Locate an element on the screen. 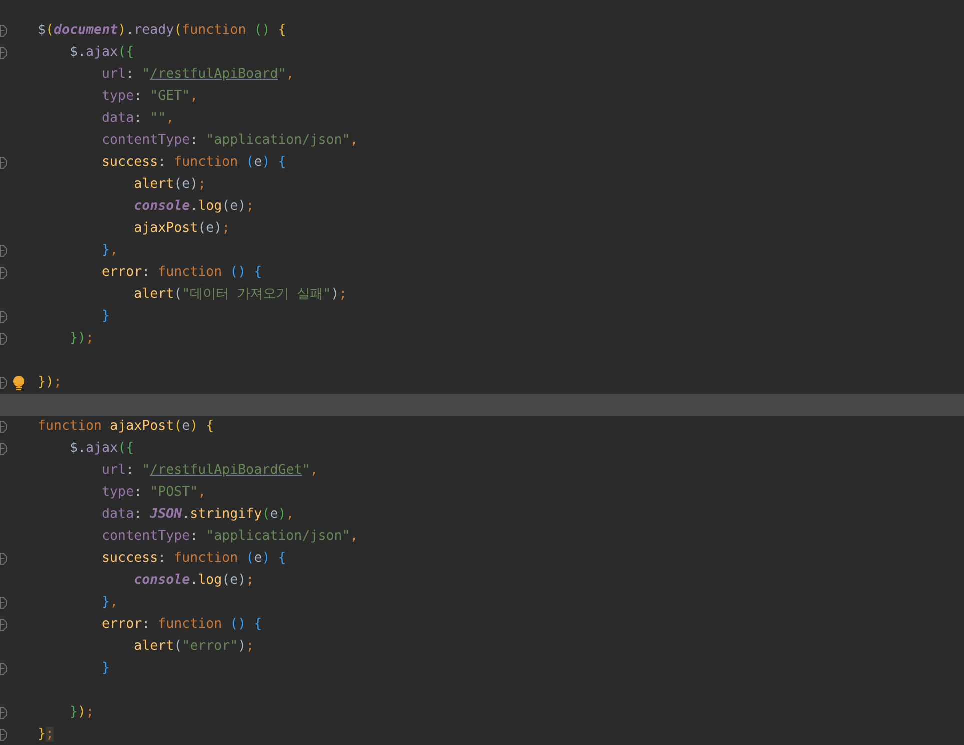  code-line: $(document).ready(function () { is located at coordinates (162, 31).